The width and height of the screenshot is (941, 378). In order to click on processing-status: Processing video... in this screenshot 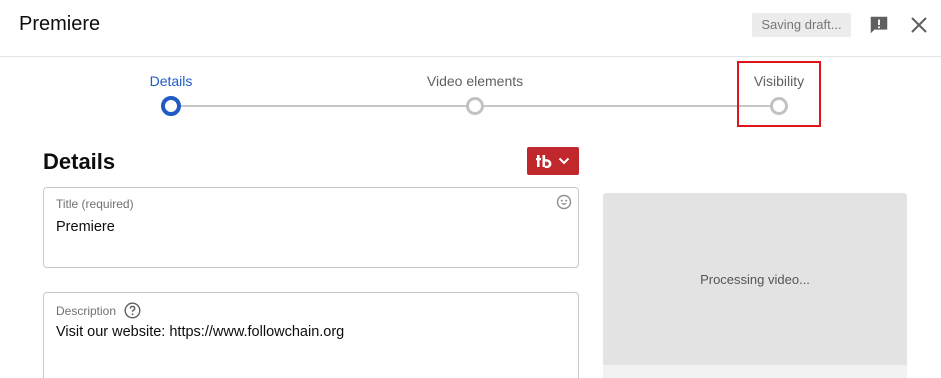, I will do `click(755, 279)`.